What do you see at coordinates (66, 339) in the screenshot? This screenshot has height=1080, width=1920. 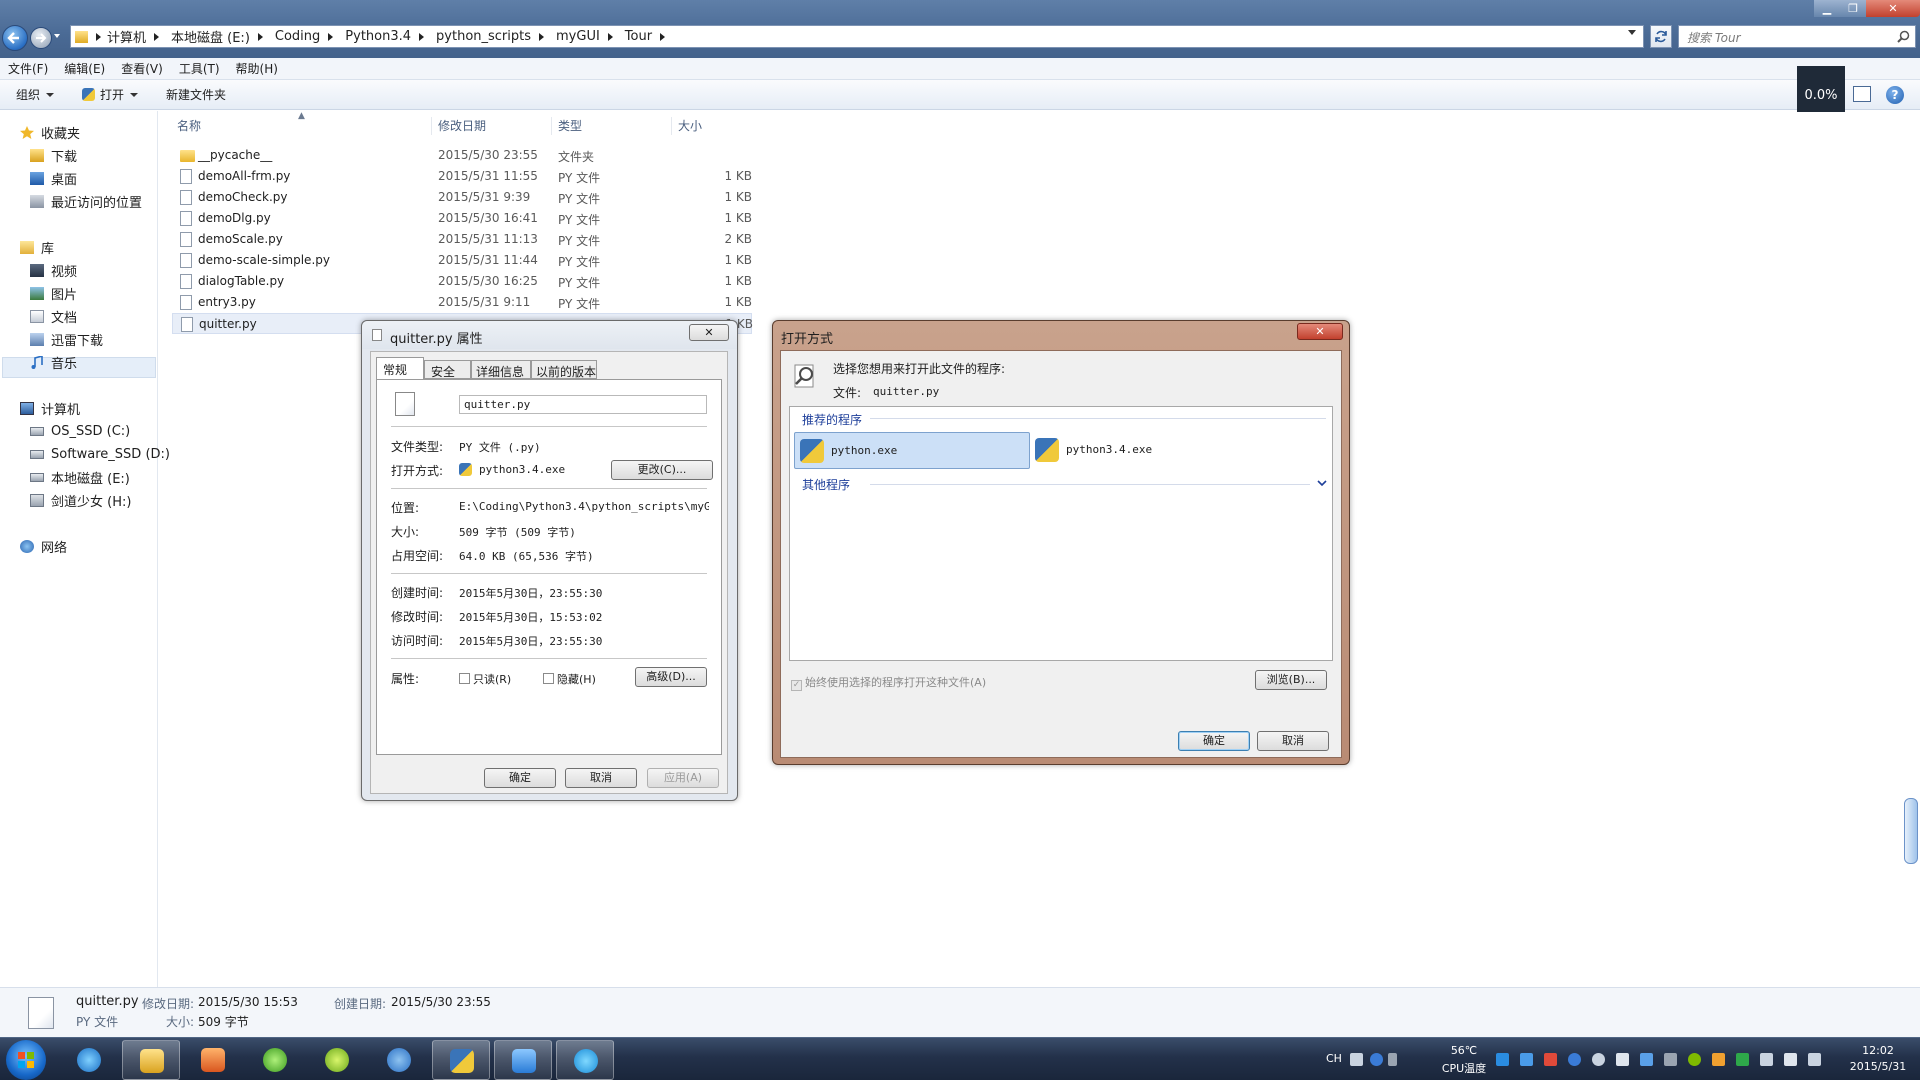 I see `nav-thunder: 迅雷下载` at bounding box center [66, 339].